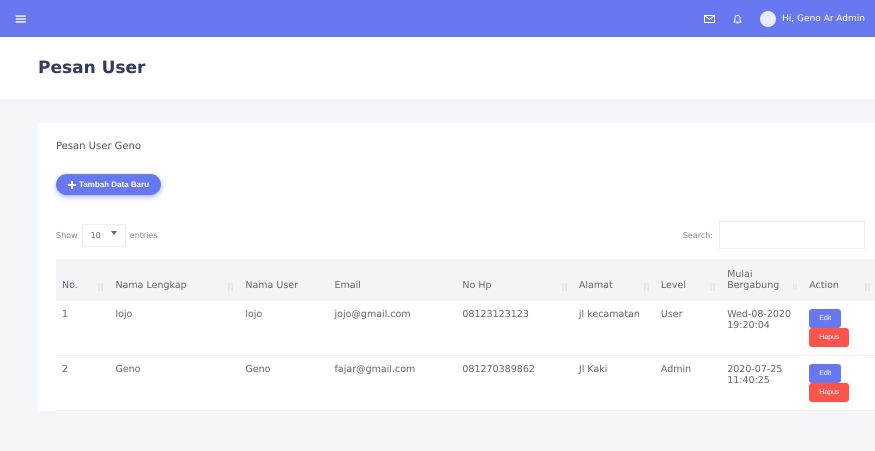 This screenshot has width=875, height=451. What do you see at coordinates (762, 383) in the screenshot?
I see `table-cell: 2020-07-25 11:40:25` at bounding box center [762, 383].